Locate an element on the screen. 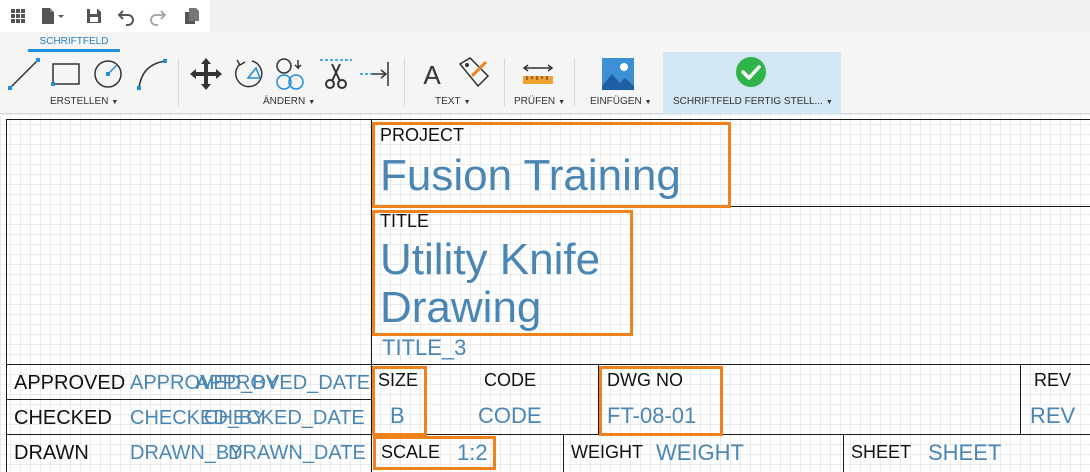 The width and height of the screenshot is (1090, 472). tab-schriftfeld: SCHRIFTFELD is located at coordinates (74, 42).